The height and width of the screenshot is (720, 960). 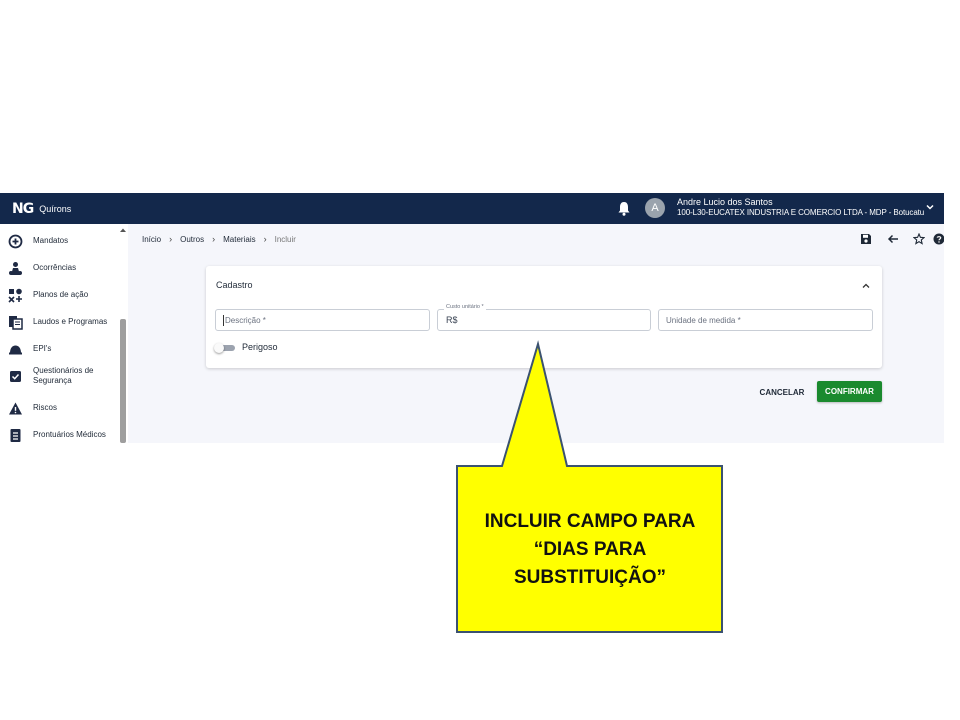 I want to click on documents-icon, so click(x=16, y=322).